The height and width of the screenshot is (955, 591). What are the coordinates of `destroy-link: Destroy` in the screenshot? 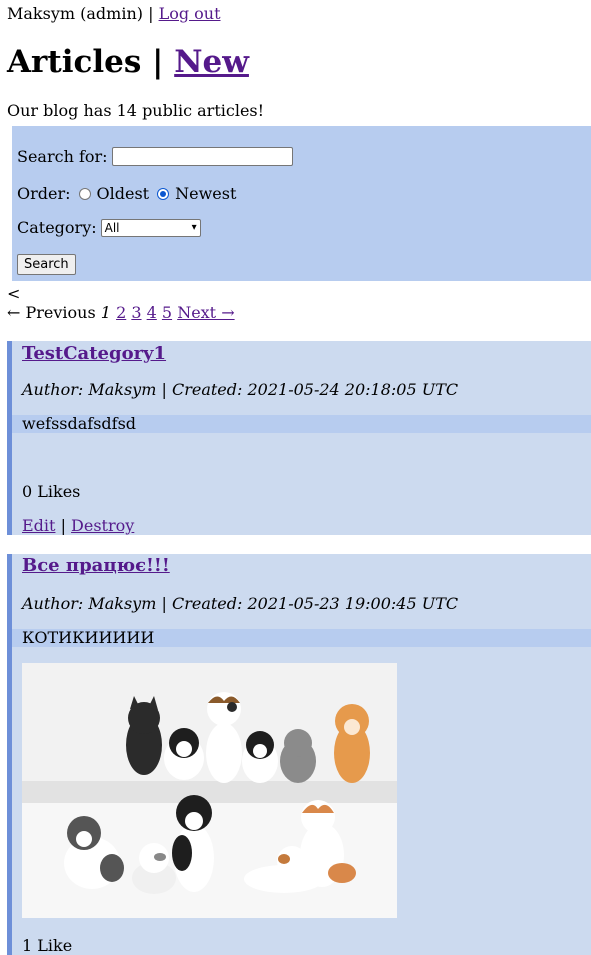 It's located at (102, 525).